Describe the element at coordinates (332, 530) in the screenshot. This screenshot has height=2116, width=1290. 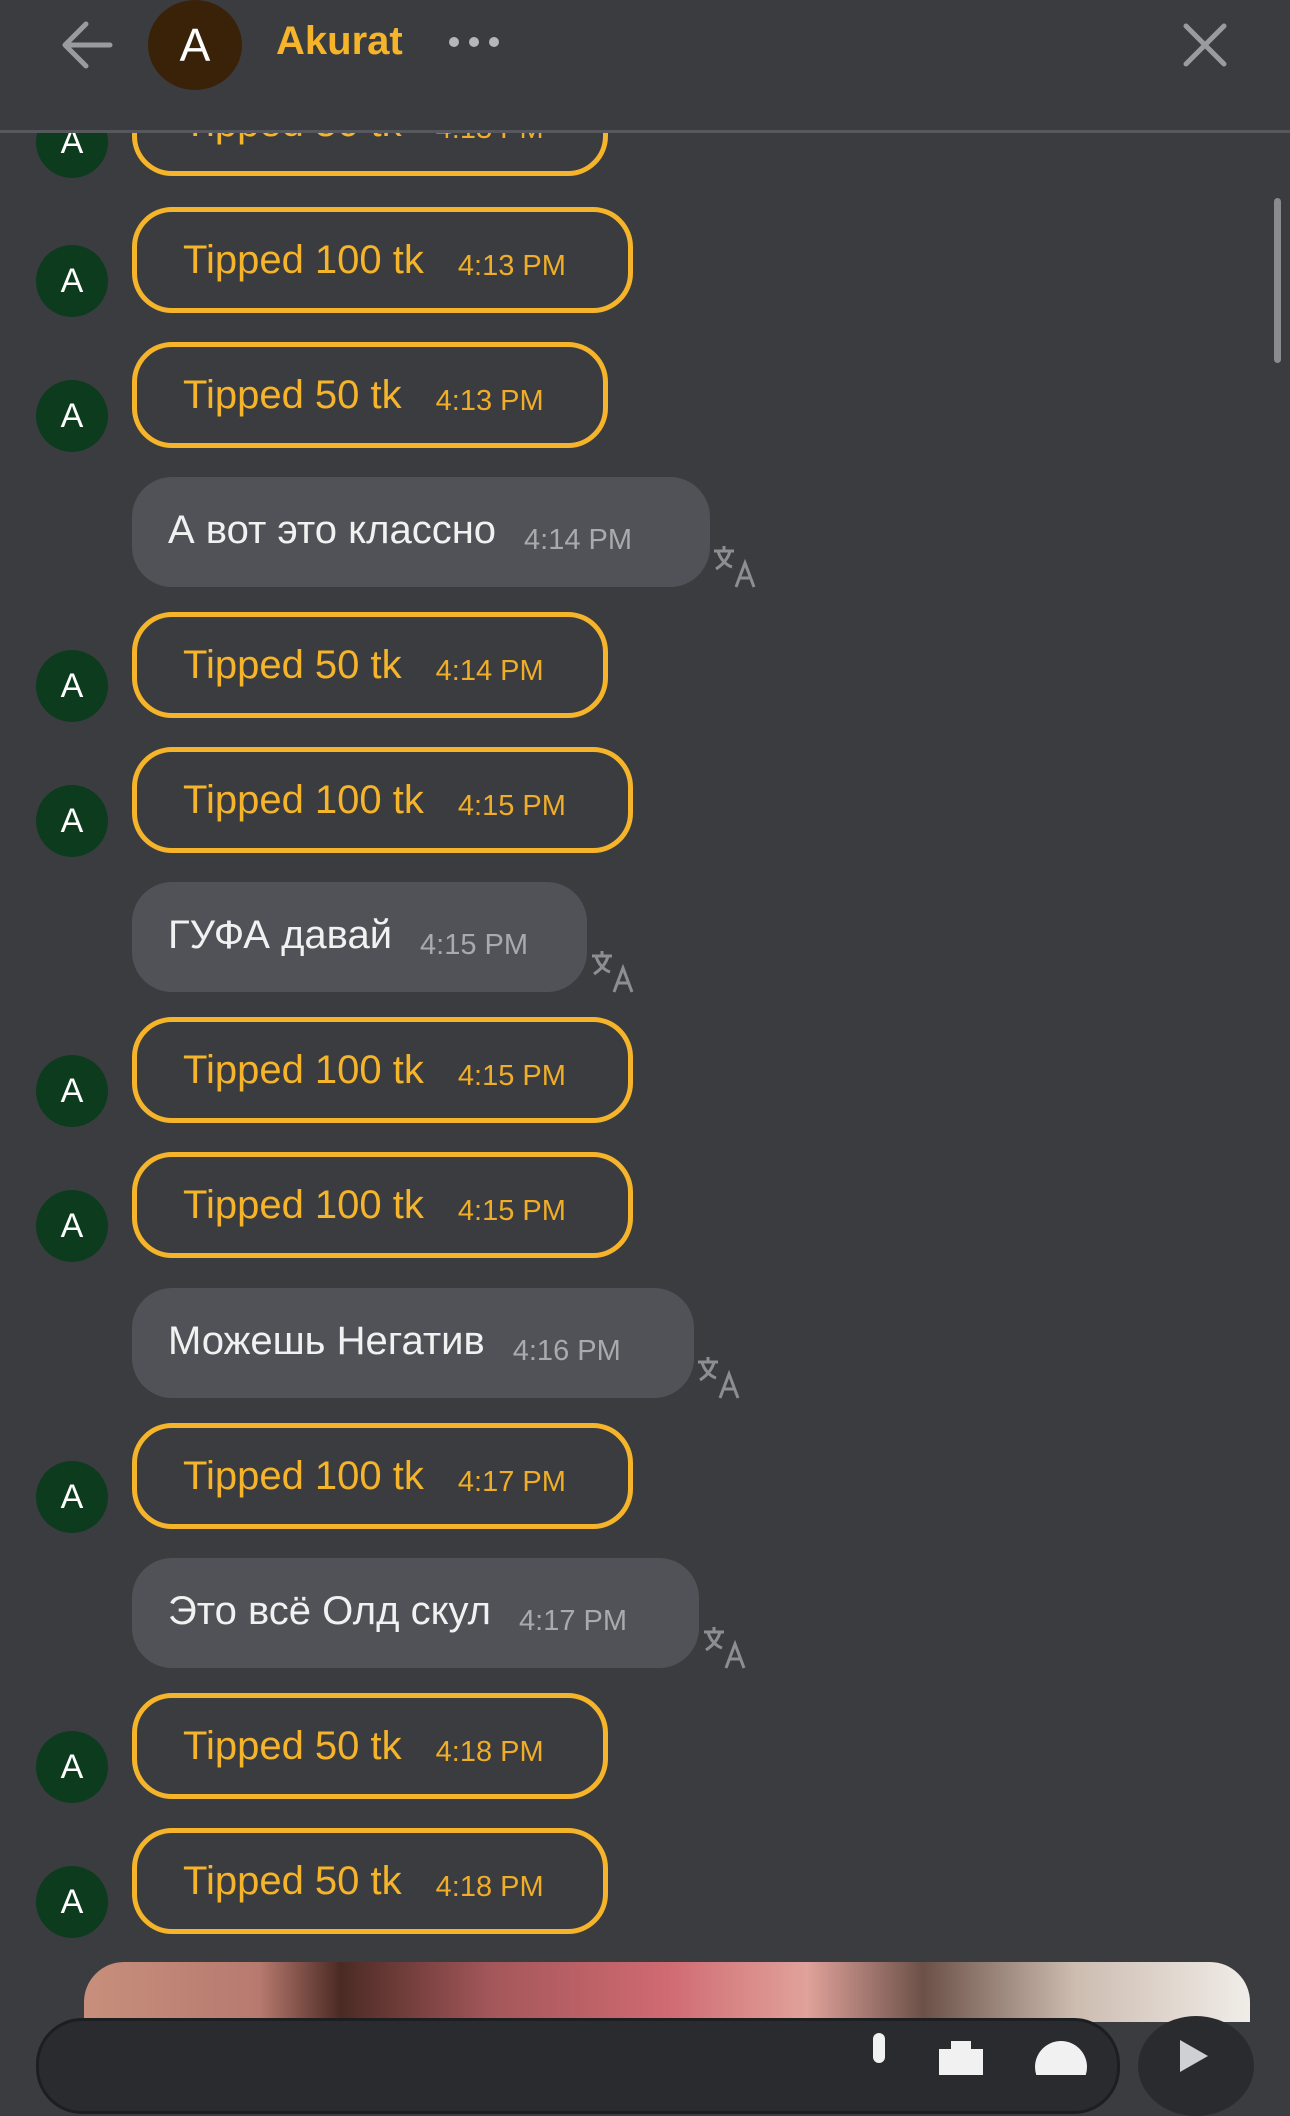
I see `message-text: А вот это классно` at that location.